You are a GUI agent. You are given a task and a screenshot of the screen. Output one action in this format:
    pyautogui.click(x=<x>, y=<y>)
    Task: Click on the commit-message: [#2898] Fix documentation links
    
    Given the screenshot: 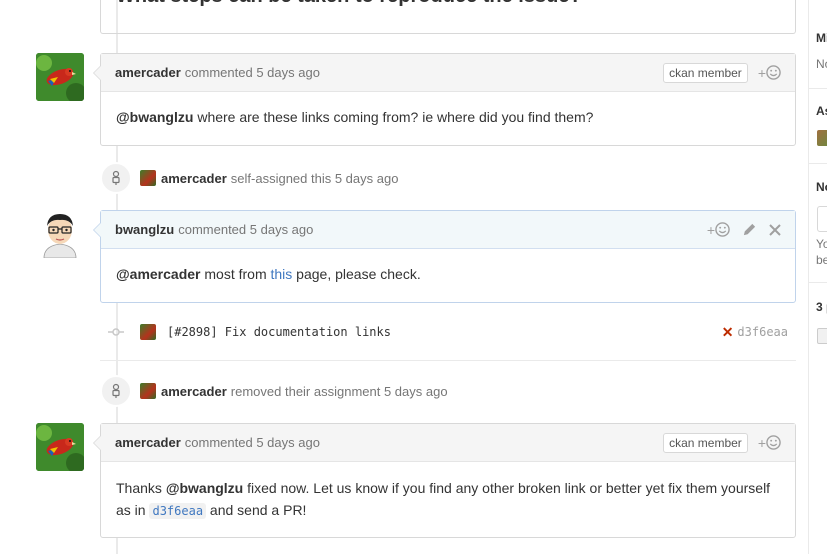 What is the action you would take?
    pyautogui.click(x=279, y=332)
    